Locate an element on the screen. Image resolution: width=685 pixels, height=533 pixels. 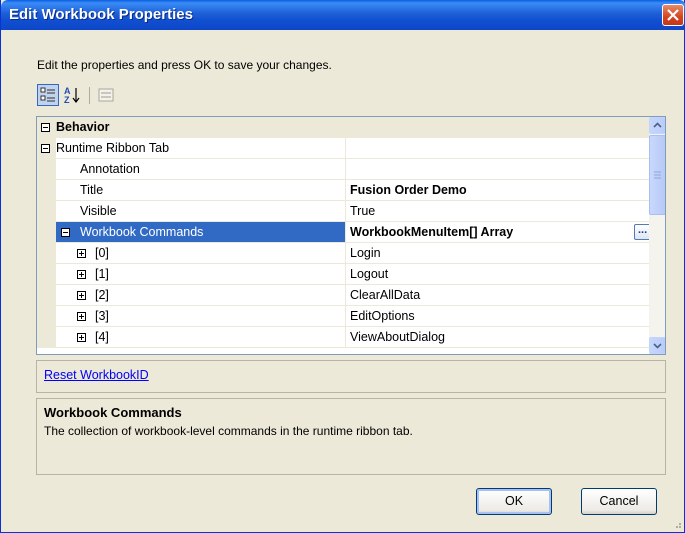
scroll-thumb is located at coordinates (657, 175).